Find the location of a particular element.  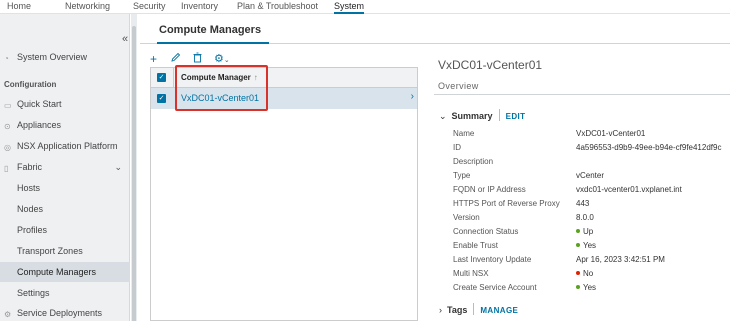

field-key: Connection Status is located at coordinates (486, 231).